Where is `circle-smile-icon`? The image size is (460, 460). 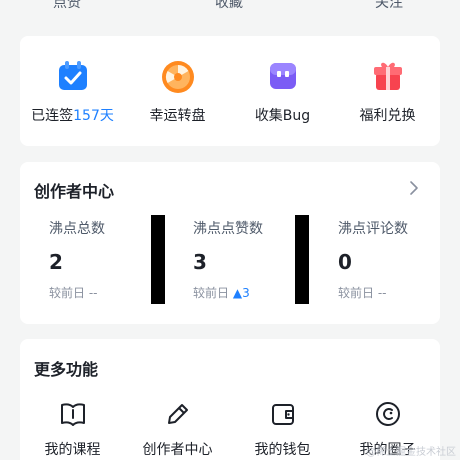 circle-smile-icon is located at coordinates (387, 414).